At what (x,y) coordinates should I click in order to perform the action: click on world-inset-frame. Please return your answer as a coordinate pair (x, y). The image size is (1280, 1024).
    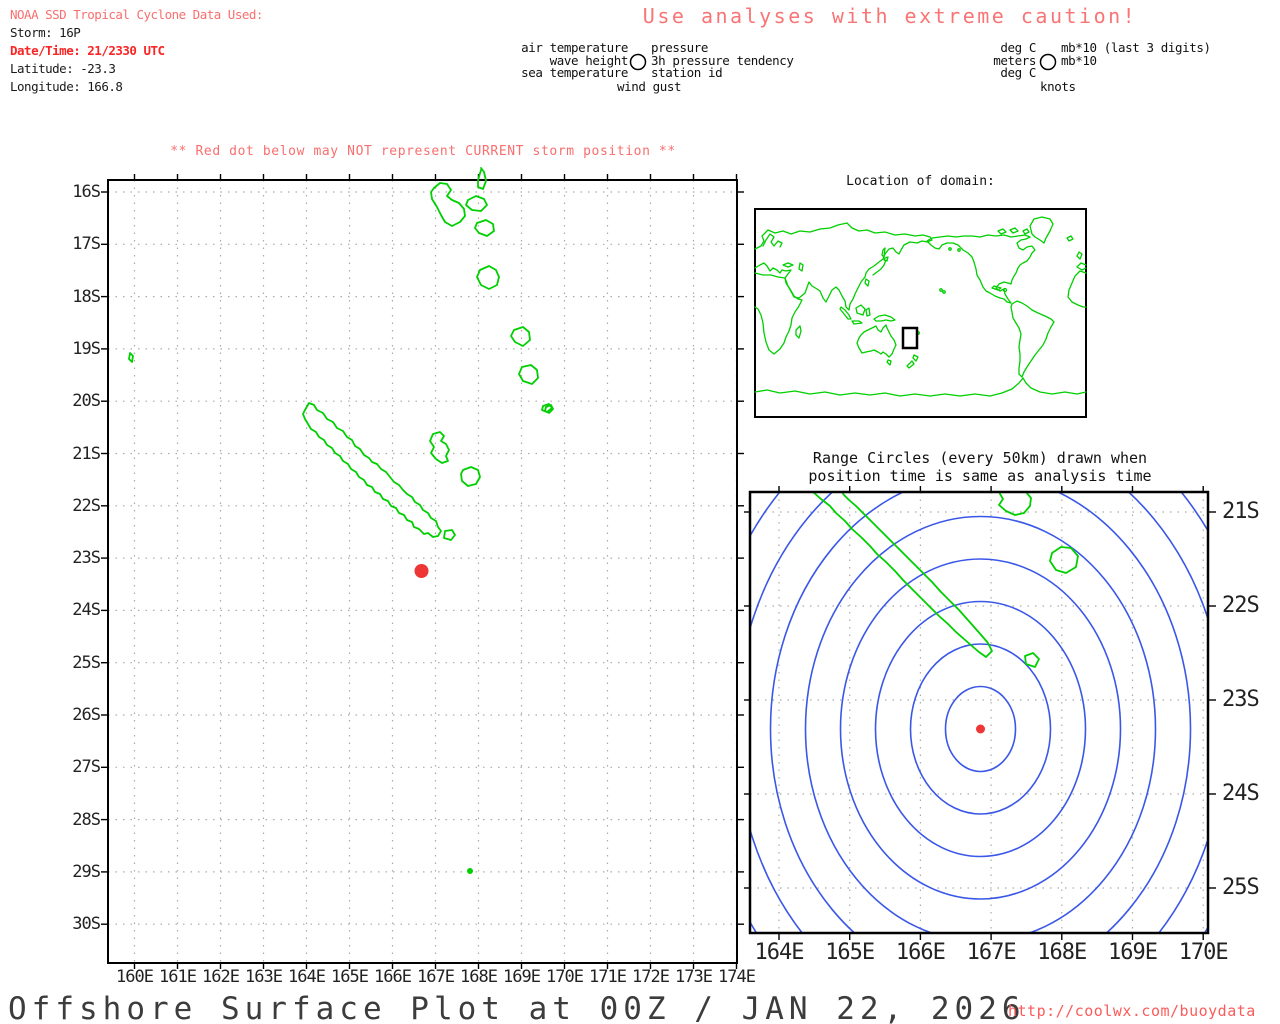
    Looking at the image, I should click on (920, 313).